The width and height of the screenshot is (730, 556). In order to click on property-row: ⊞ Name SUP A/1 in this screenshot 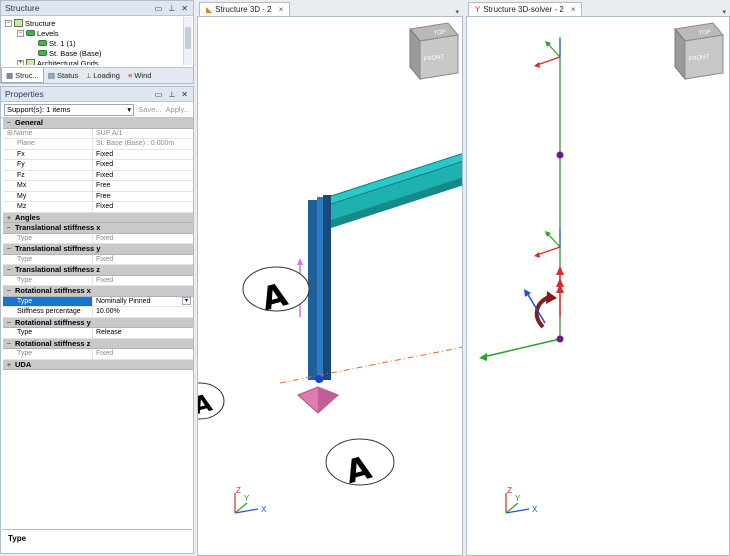, I will do `click(98, 133)`.